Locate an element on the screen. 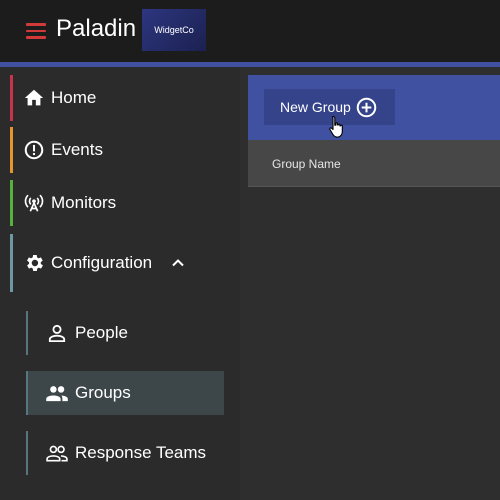 The width and height of the screenshot is (500, 500). sidebar-subitem-label: Response Teams is located at coordinates (141, 452).